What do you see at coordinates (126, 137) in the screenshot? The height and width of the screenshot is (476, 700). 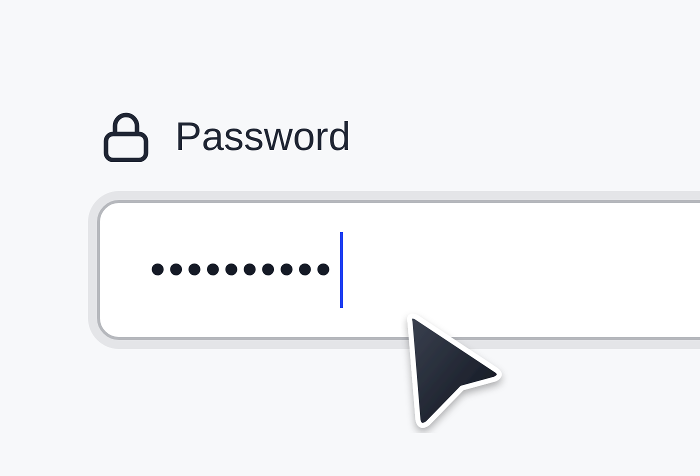 I see `lock-icon` at bounding box center [126, 137].